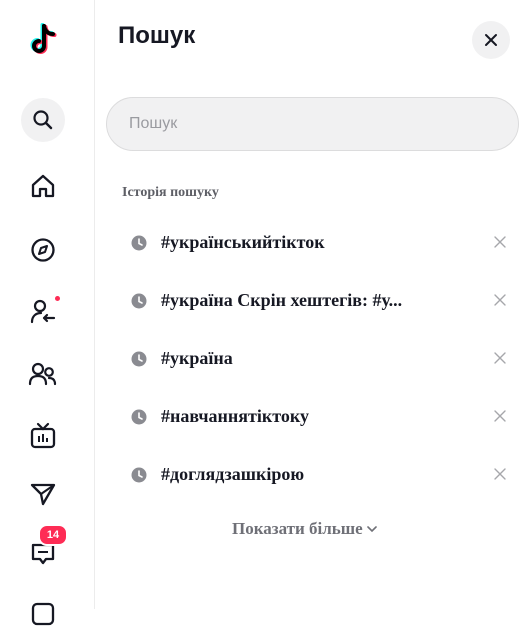  I want to click on more-nav-button, so click(43, 614).